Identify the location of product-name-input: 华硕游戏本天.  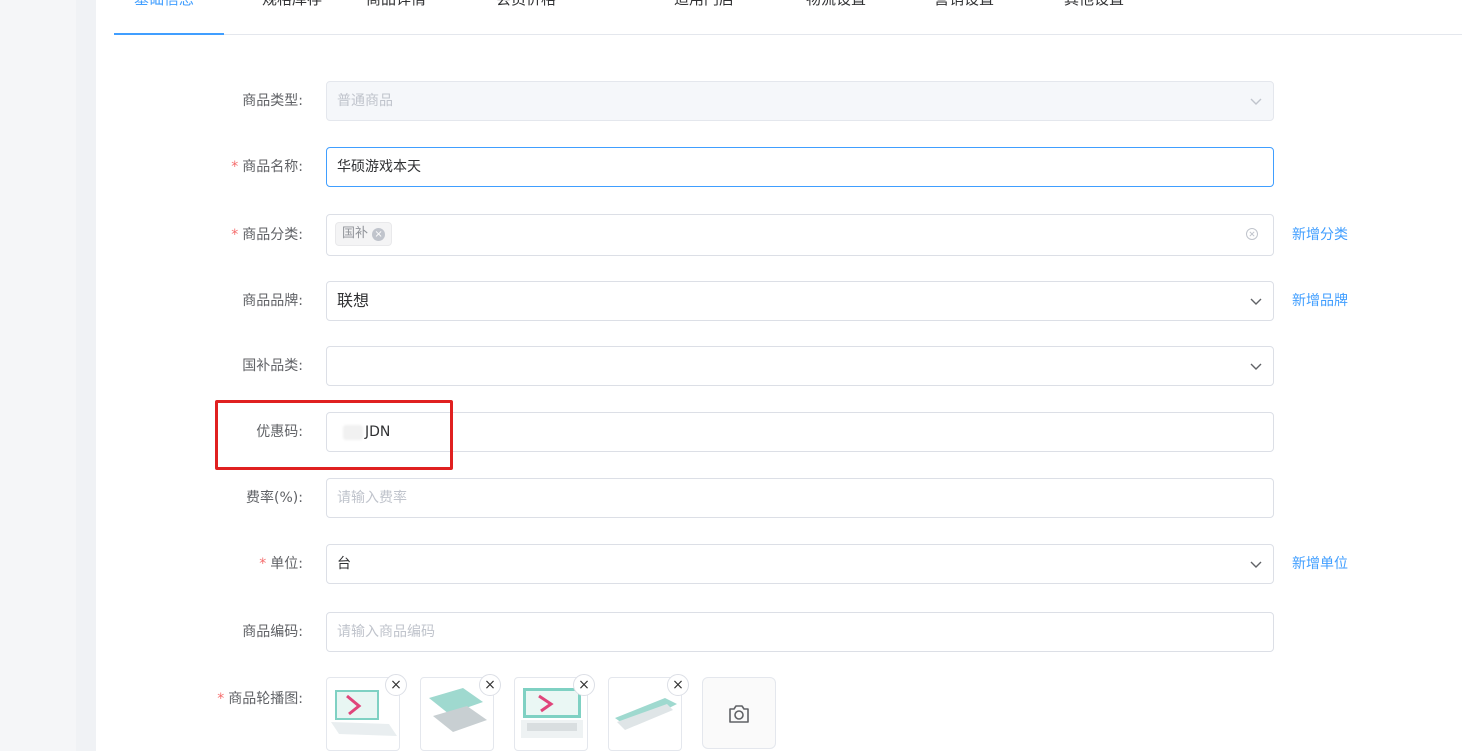
(800, 167).